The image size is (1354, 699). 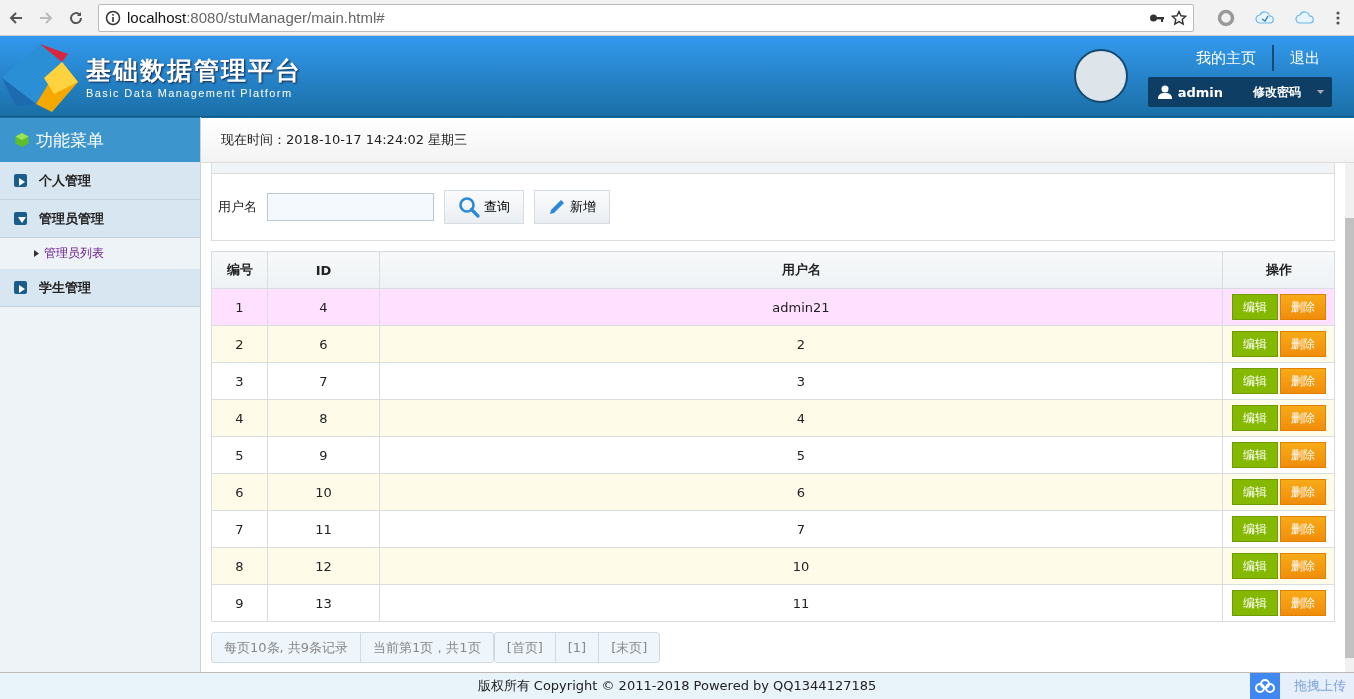 I want to click on table-cell: 1, so click(x=239, y=307).